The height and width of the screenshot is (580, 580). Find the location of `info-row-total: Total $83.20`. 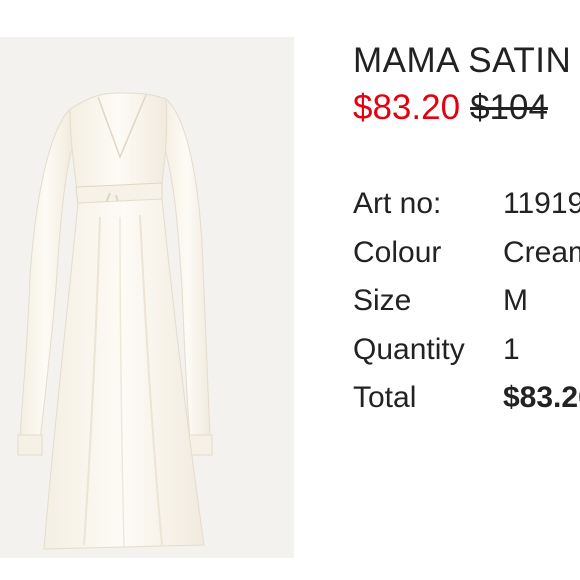

info-row-total: Total $83.20 is located at coordinates (466, 401).